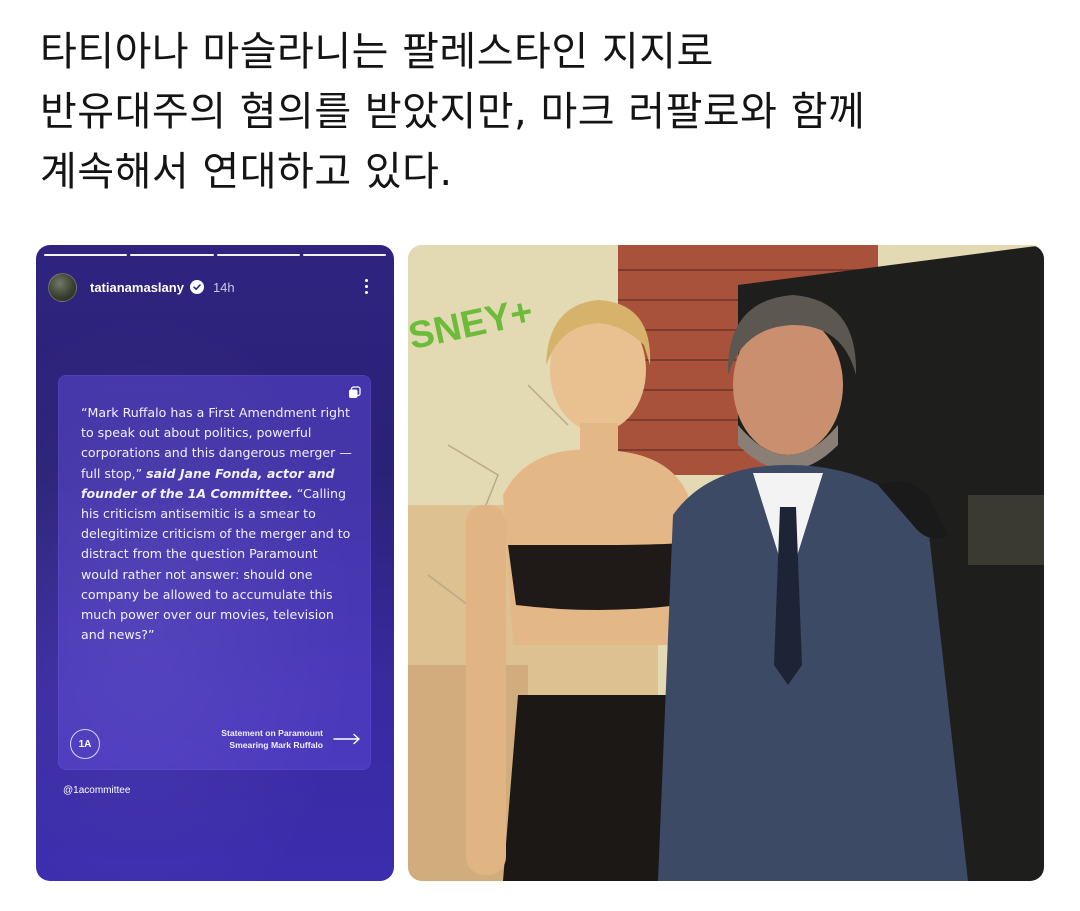  Describe the element at coordinates (355, 392) in the screenshot. I see `copy-icon` at that location.